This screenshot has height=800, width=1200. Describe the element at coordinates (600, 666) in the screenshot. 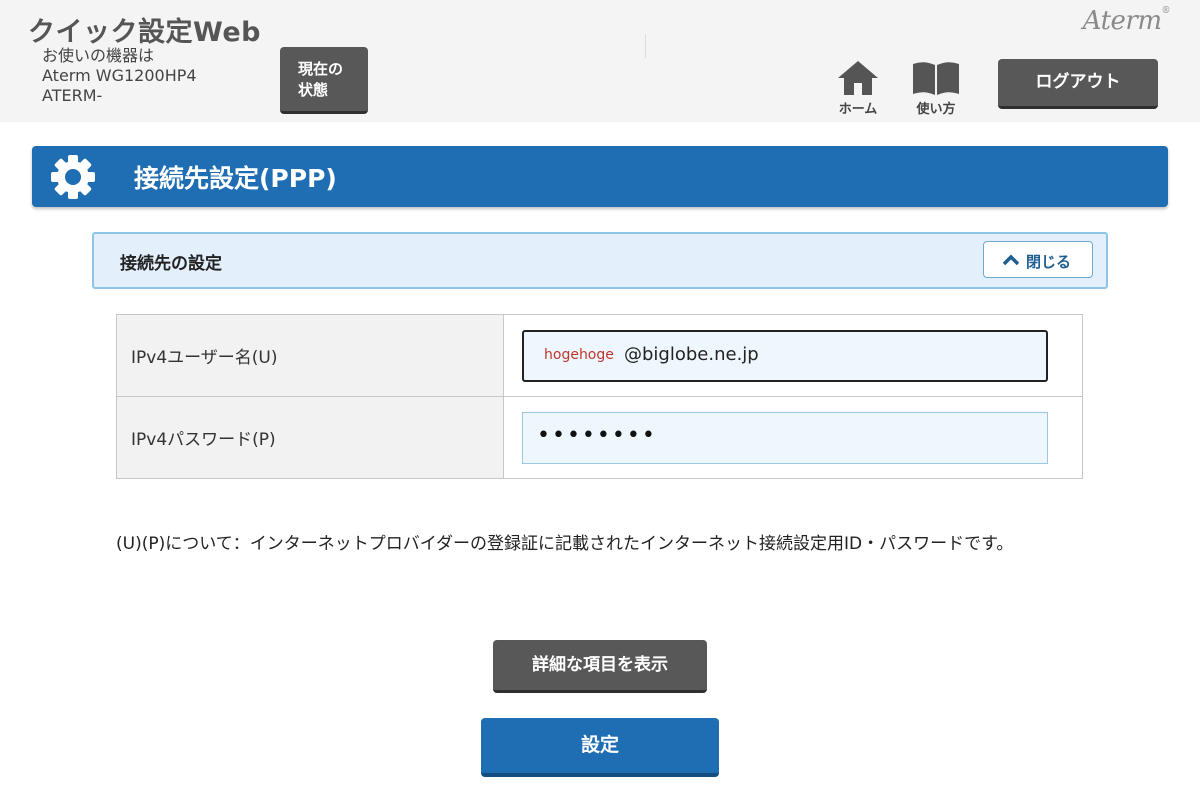

I see `show-details-button: 詳細な項目を表示` at that location.